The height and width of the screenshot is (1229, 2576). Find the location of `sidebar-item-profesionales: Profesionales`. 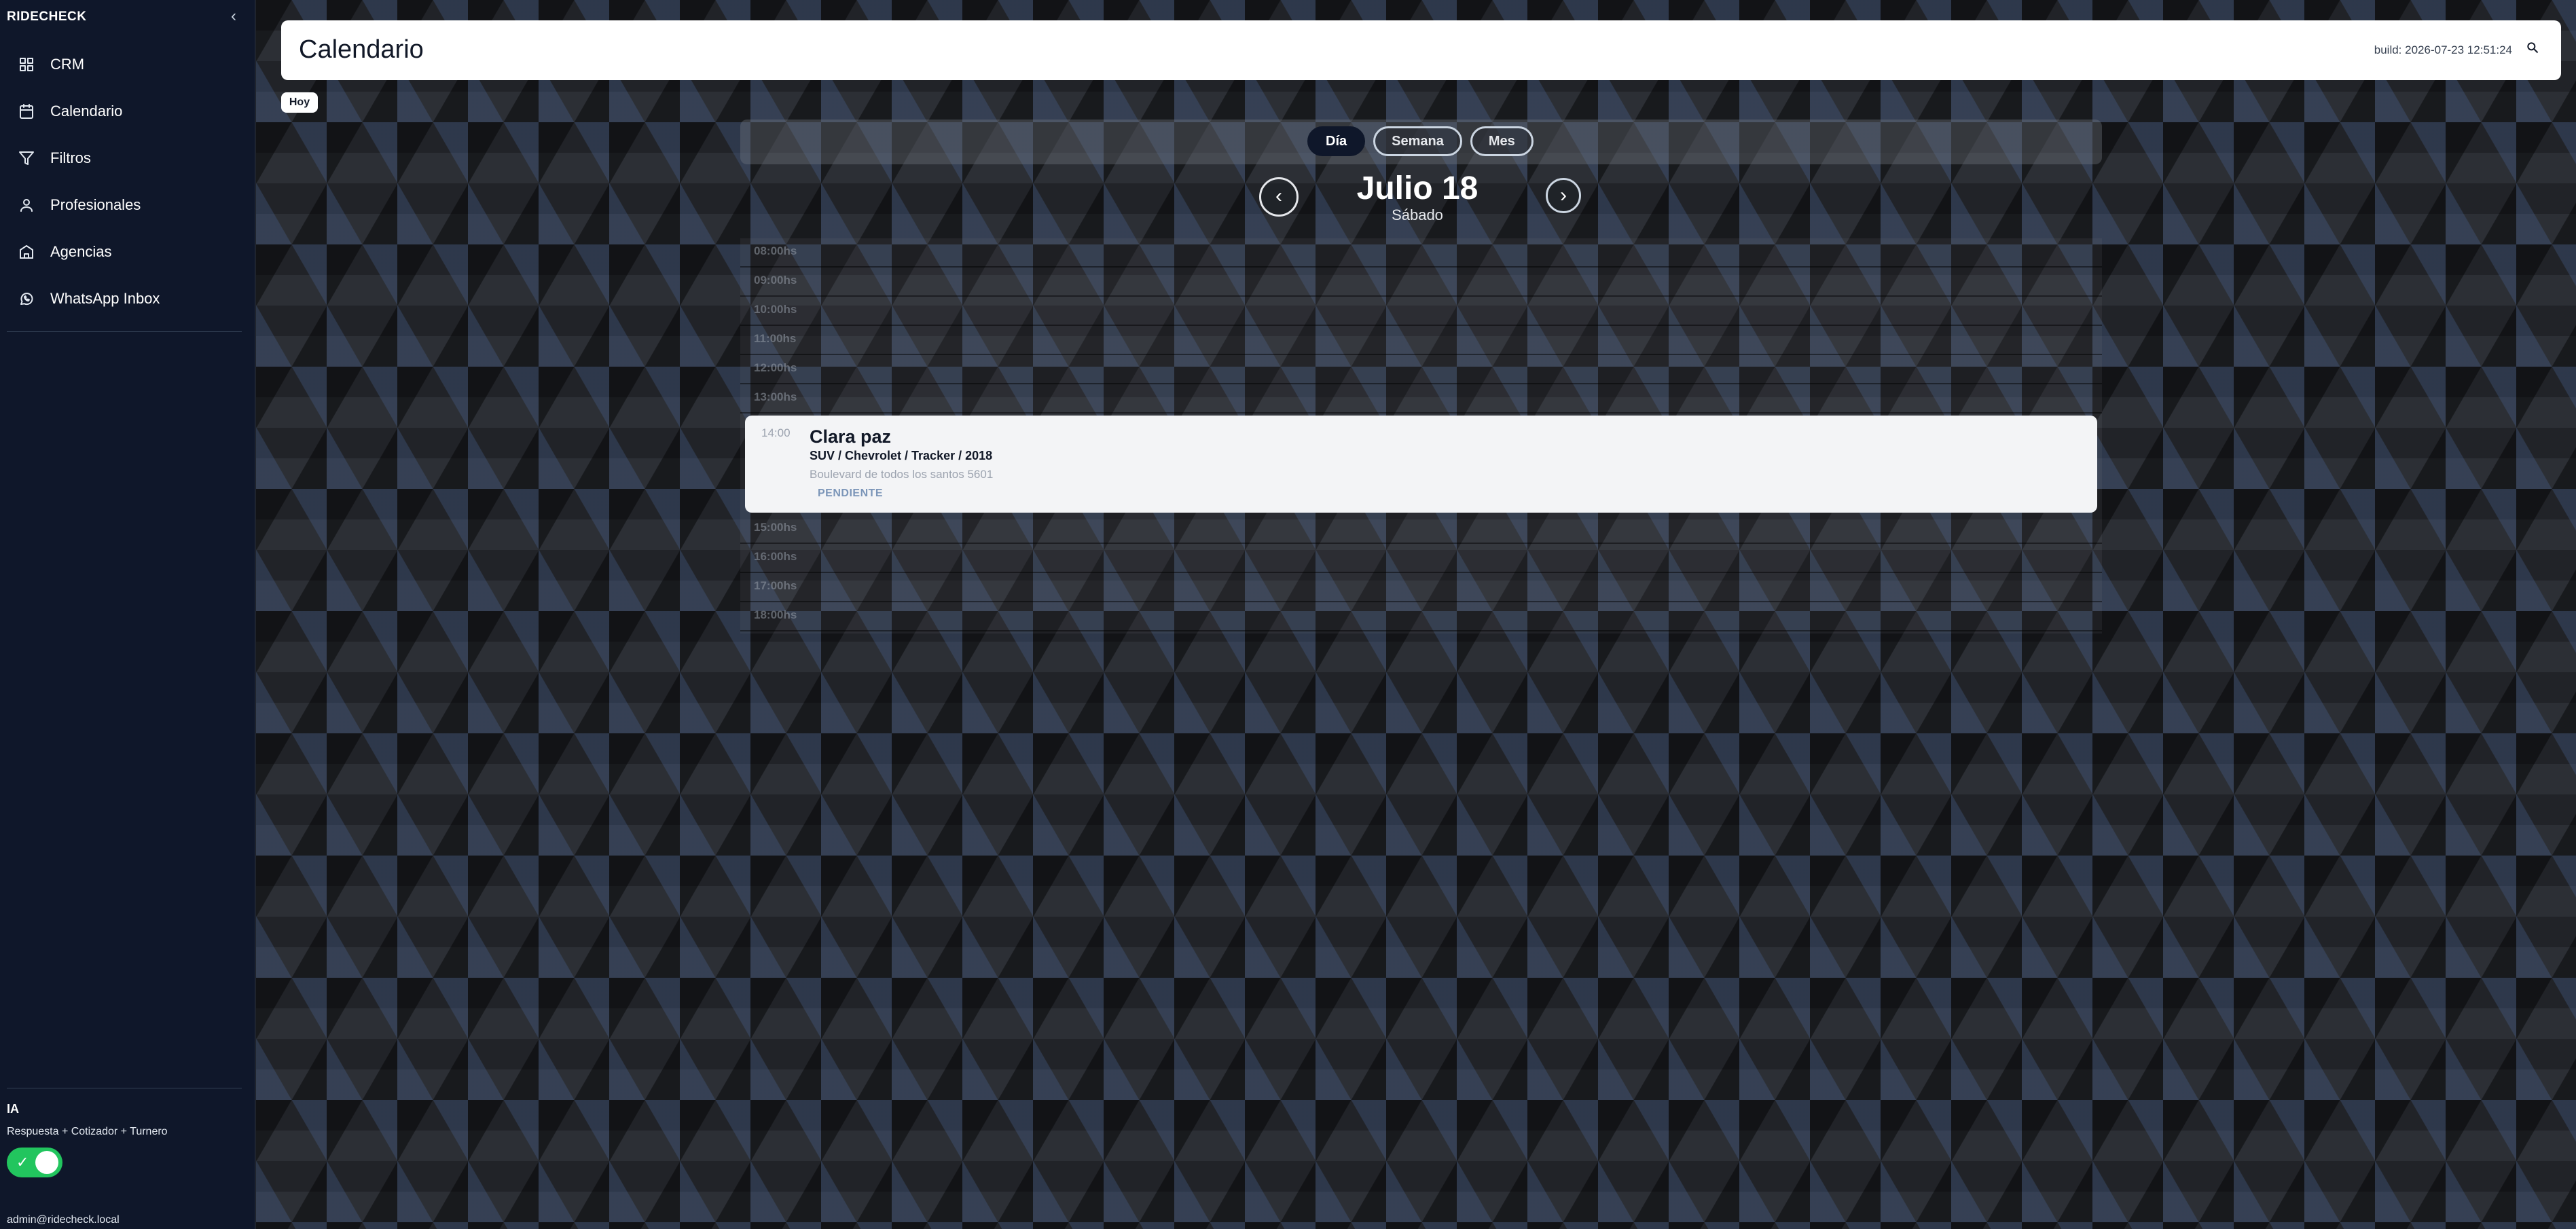

sidebar-item-profesionales: Profesionales is located at coordinates (127, 204).